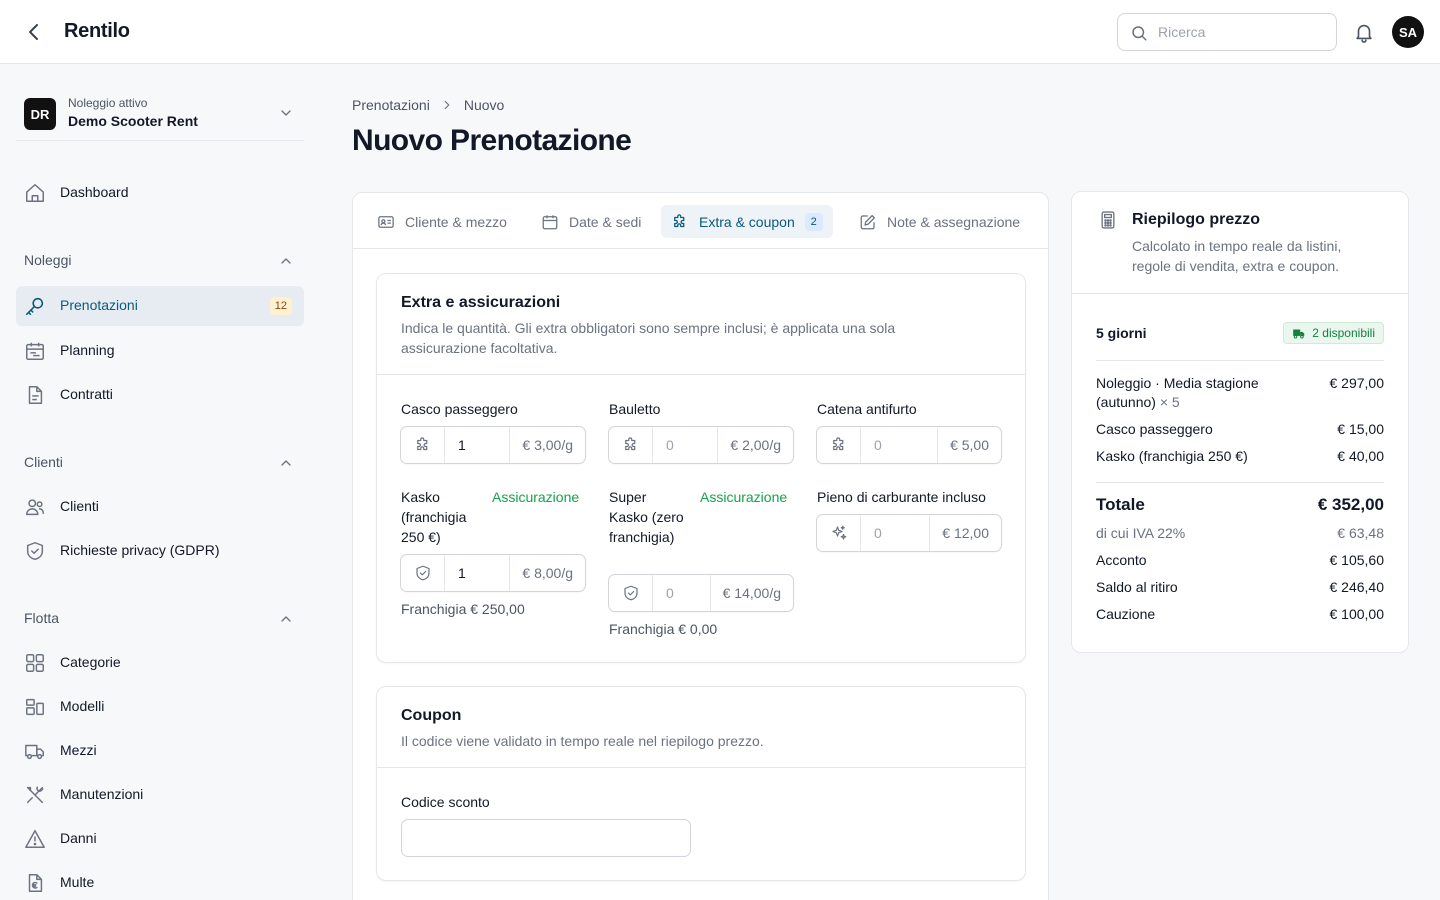  I want to click on line-multiplier: × 5, so click(1169, 402).